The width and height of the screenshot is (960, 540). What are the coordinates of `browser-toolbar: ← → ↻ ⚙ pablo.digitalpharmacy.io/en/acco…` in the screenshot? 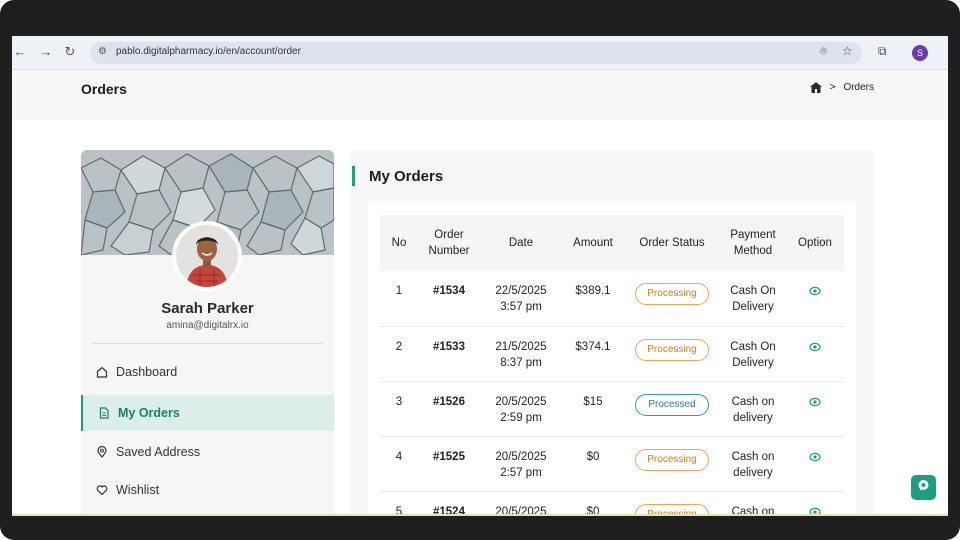 It's located at (480, 53).